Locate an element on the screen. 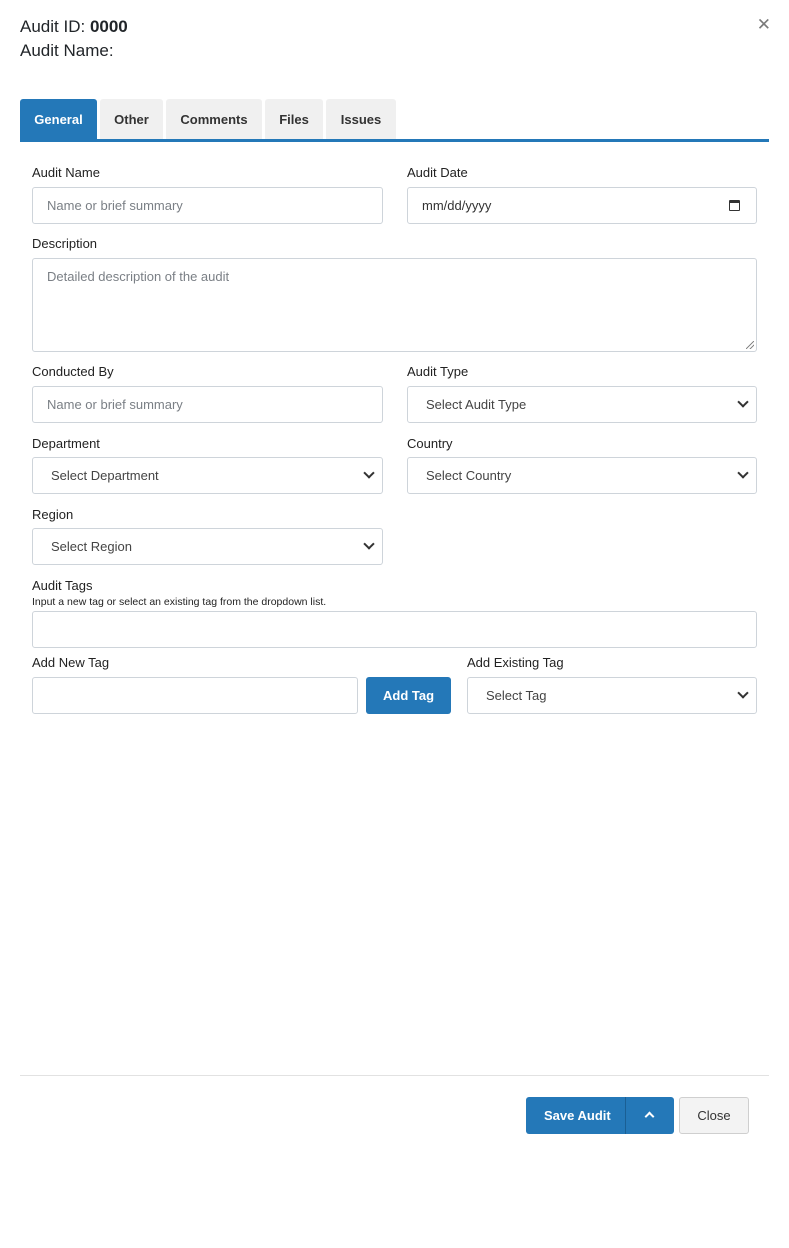 The width and height of the screenshot is (789, 1248). audit-tags-label: Audit Tags is located at coordinates (62, 585).